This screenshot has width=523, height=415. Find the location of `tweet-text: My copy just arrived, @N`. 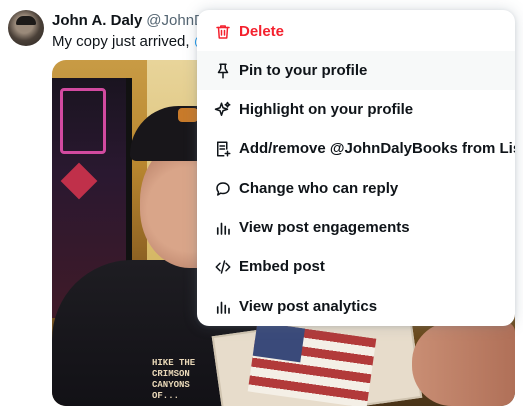

tweet-text: My copy just arrived, @N is located at coordinates (127, 41).